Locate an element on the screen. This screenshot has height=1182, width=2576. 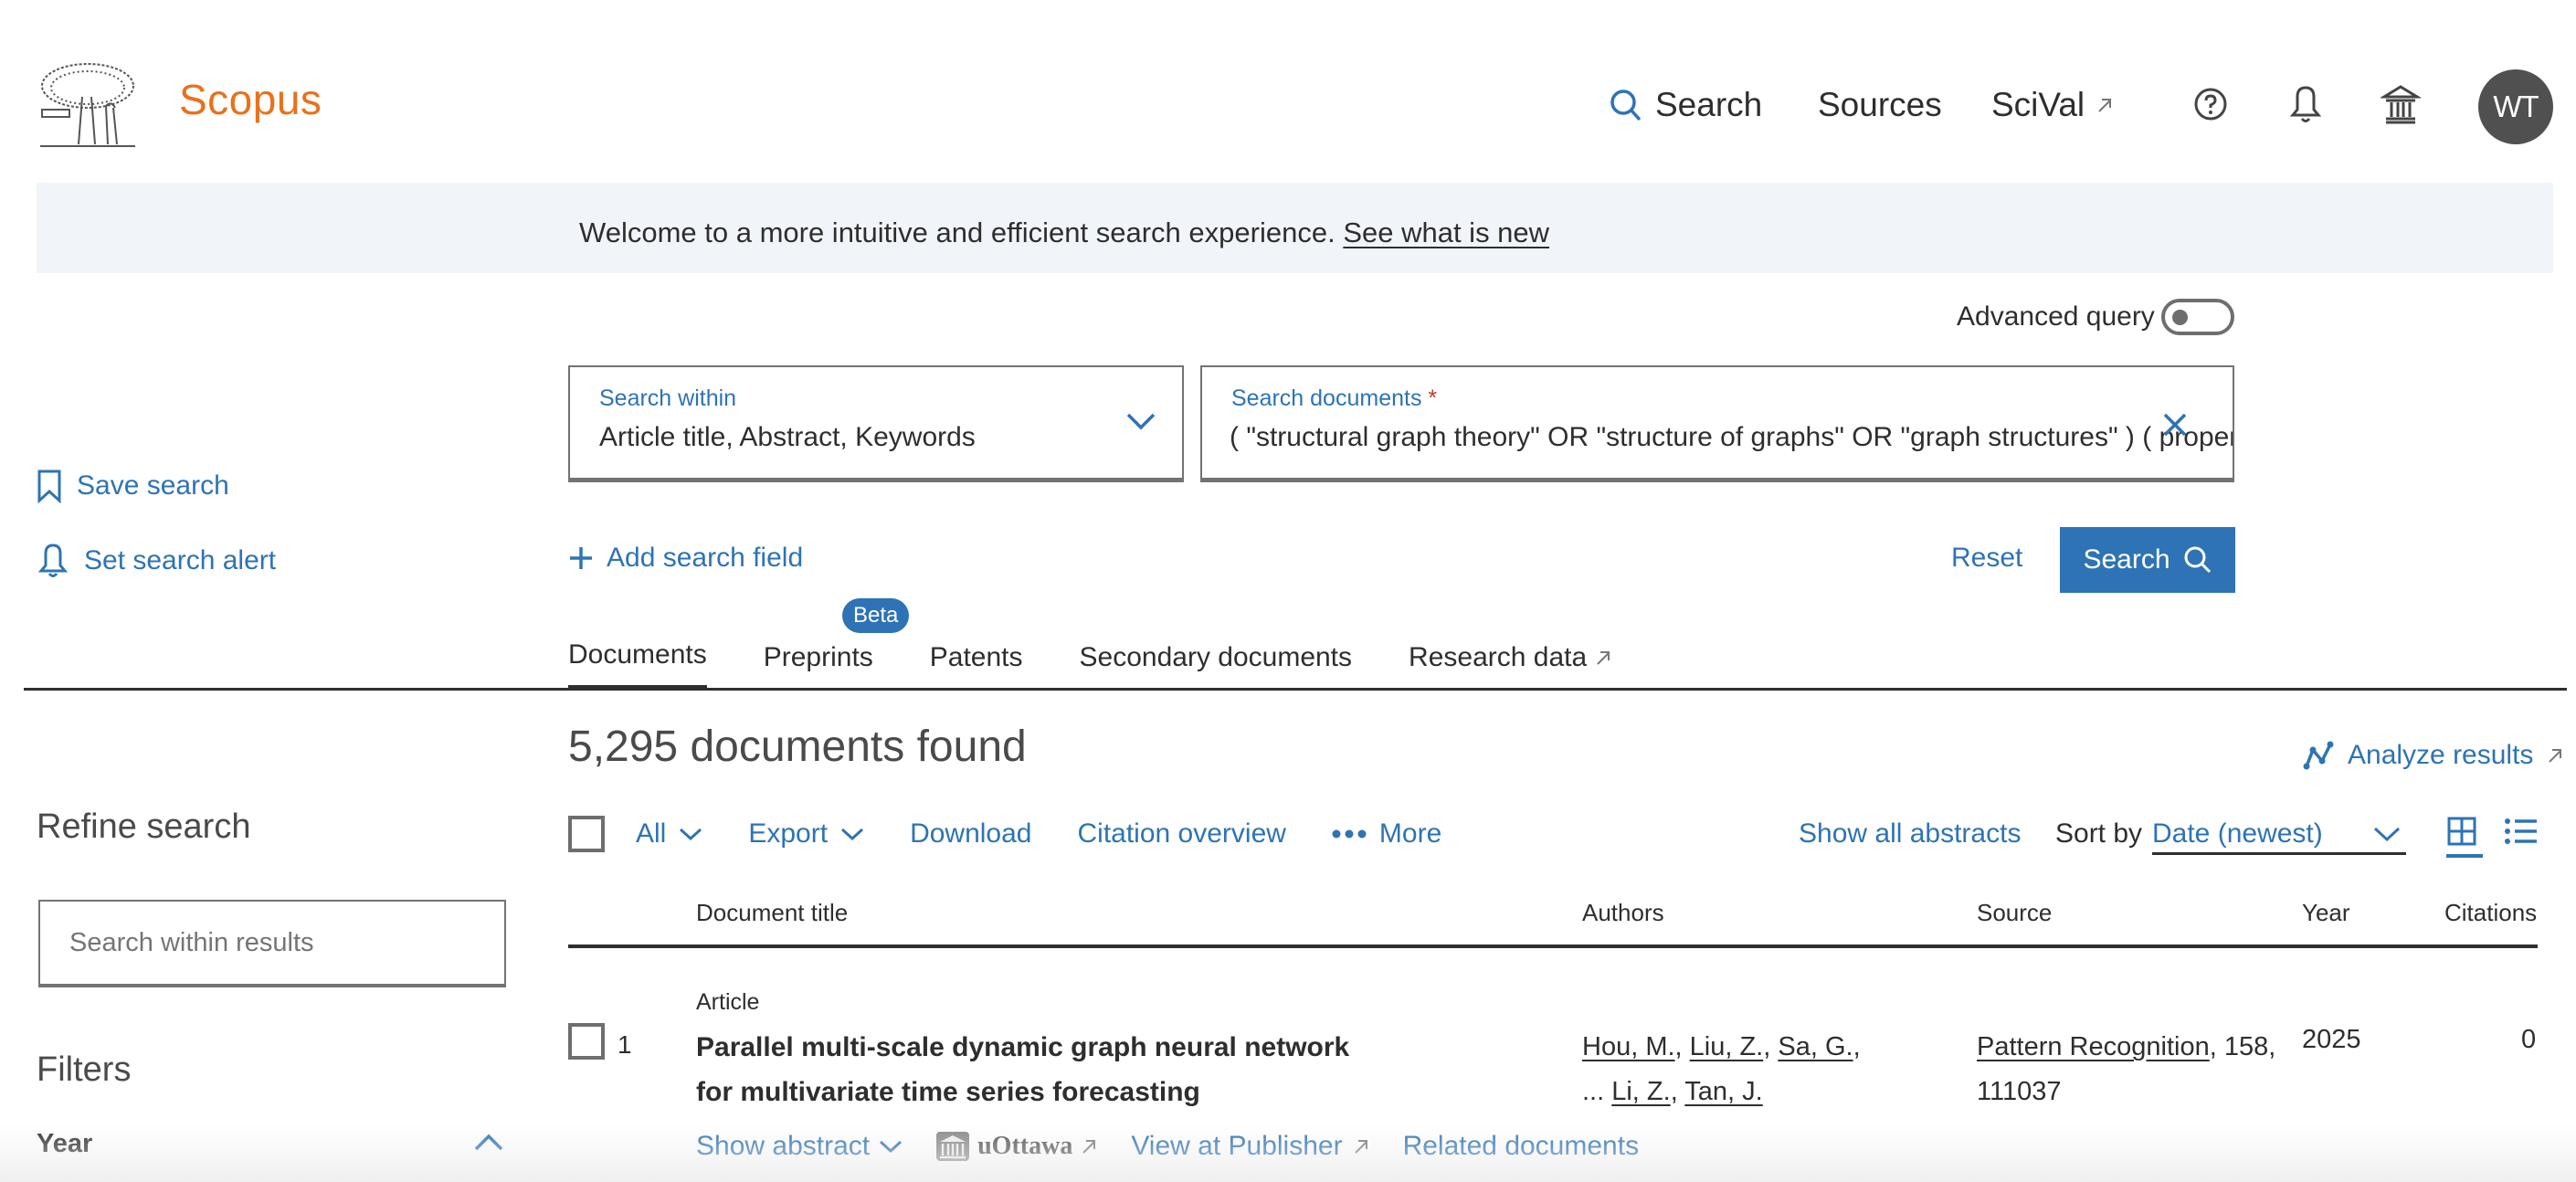
tab-preprints-label: Preprints is located at coordinates (818, 657).